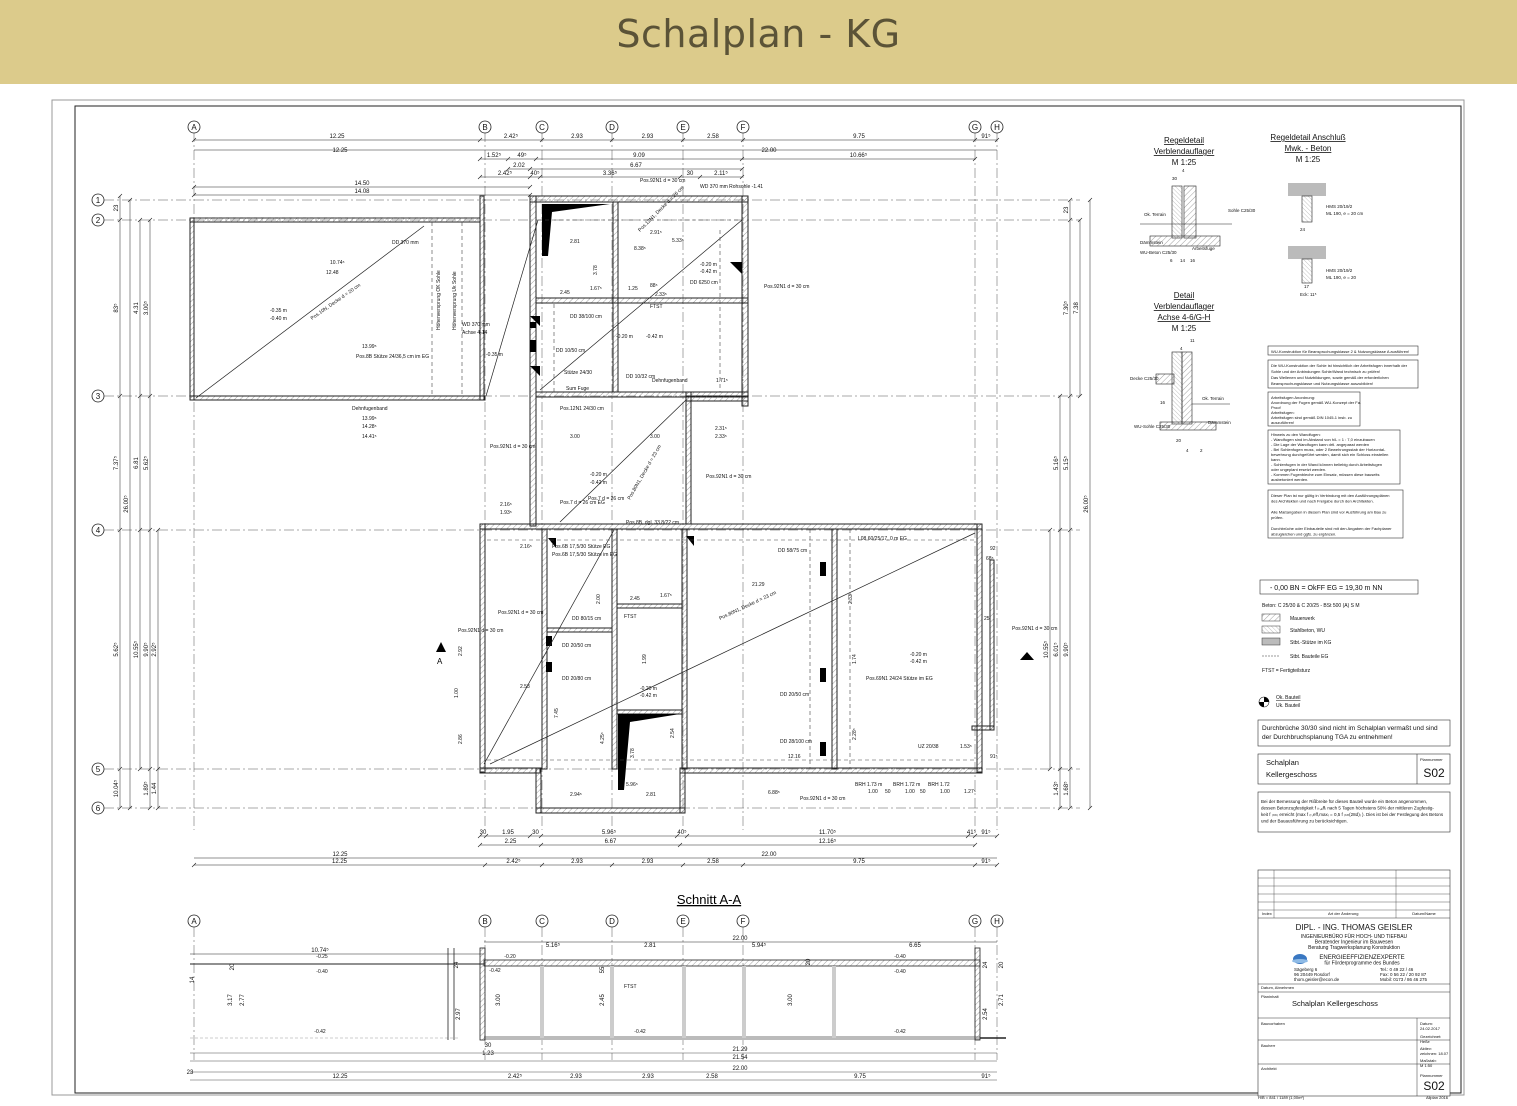 This screenshot has width=1517, height=1106. What do you see at coordinates (855, 734) in the screenshot?
I see `plan-label-bottom-41: 2.28⁵` at bounding box center [855, 734].